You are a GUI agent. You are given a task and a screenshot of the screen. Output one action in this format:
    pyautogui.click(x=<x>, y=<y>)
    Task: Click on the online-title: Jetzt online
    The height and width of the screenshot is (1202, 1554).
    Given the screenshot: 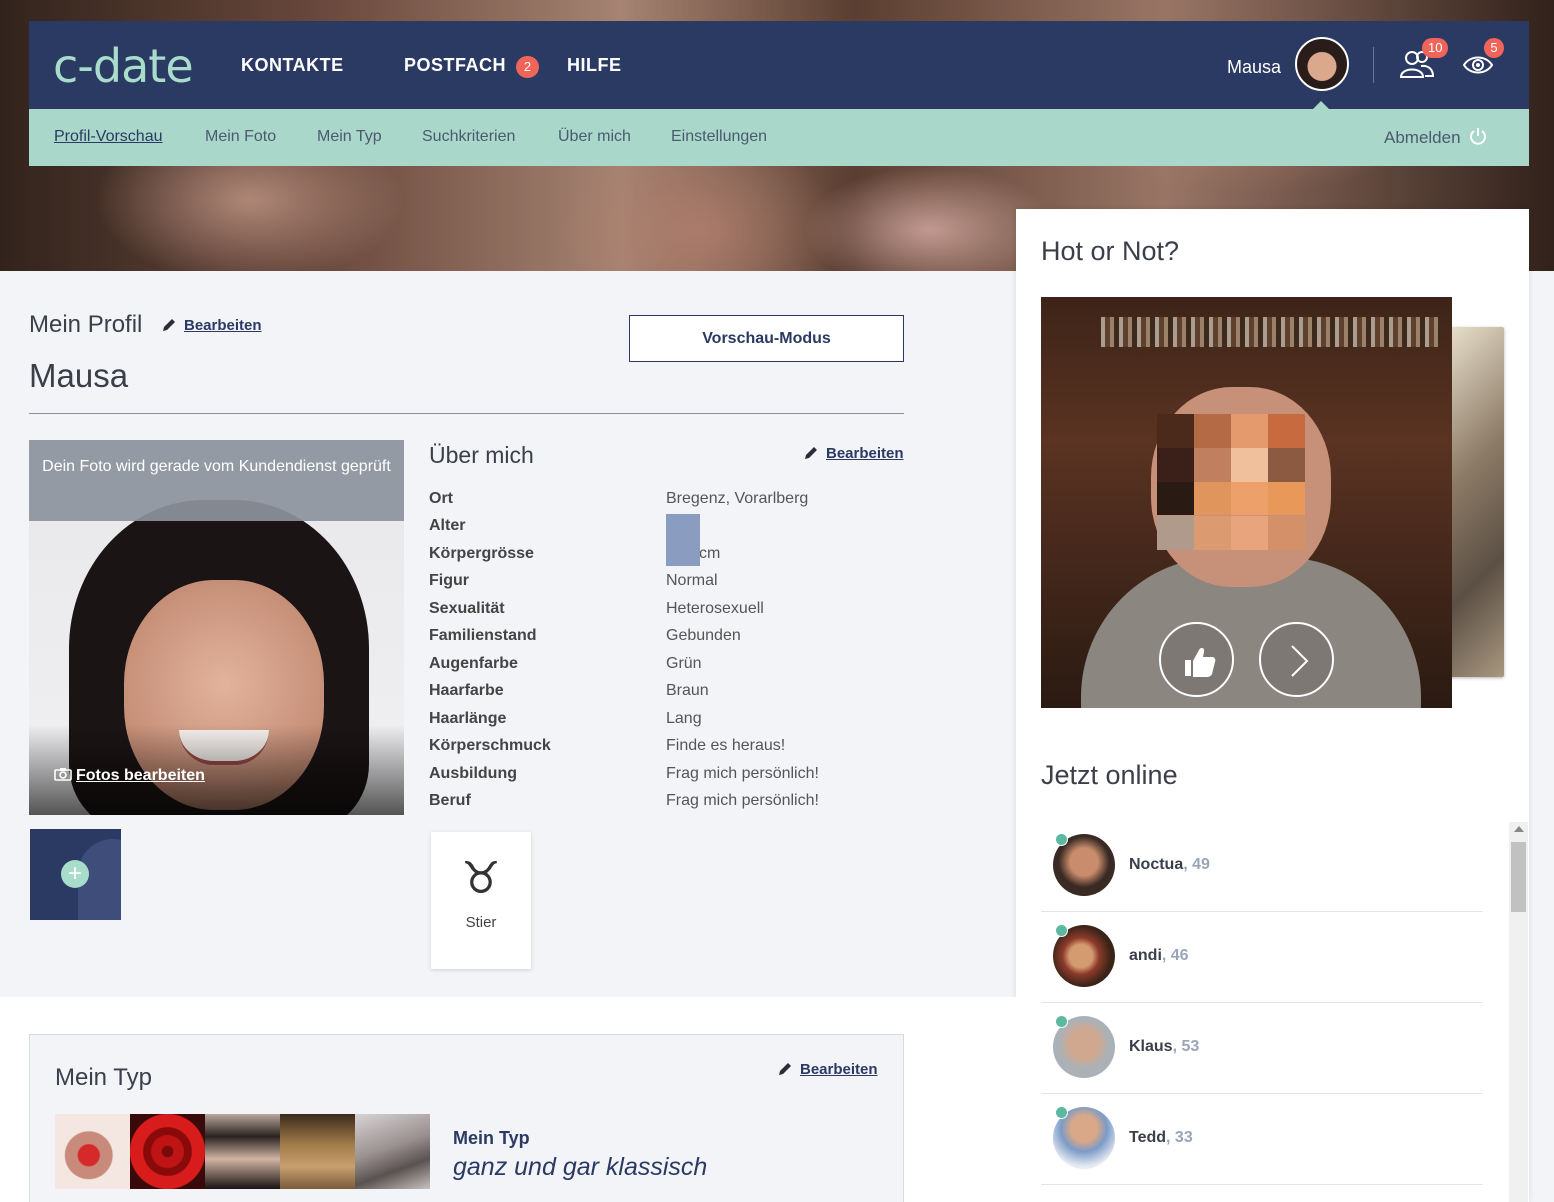 What is the action you would take?
    pyautogui.click(x=1109, y=775)
    